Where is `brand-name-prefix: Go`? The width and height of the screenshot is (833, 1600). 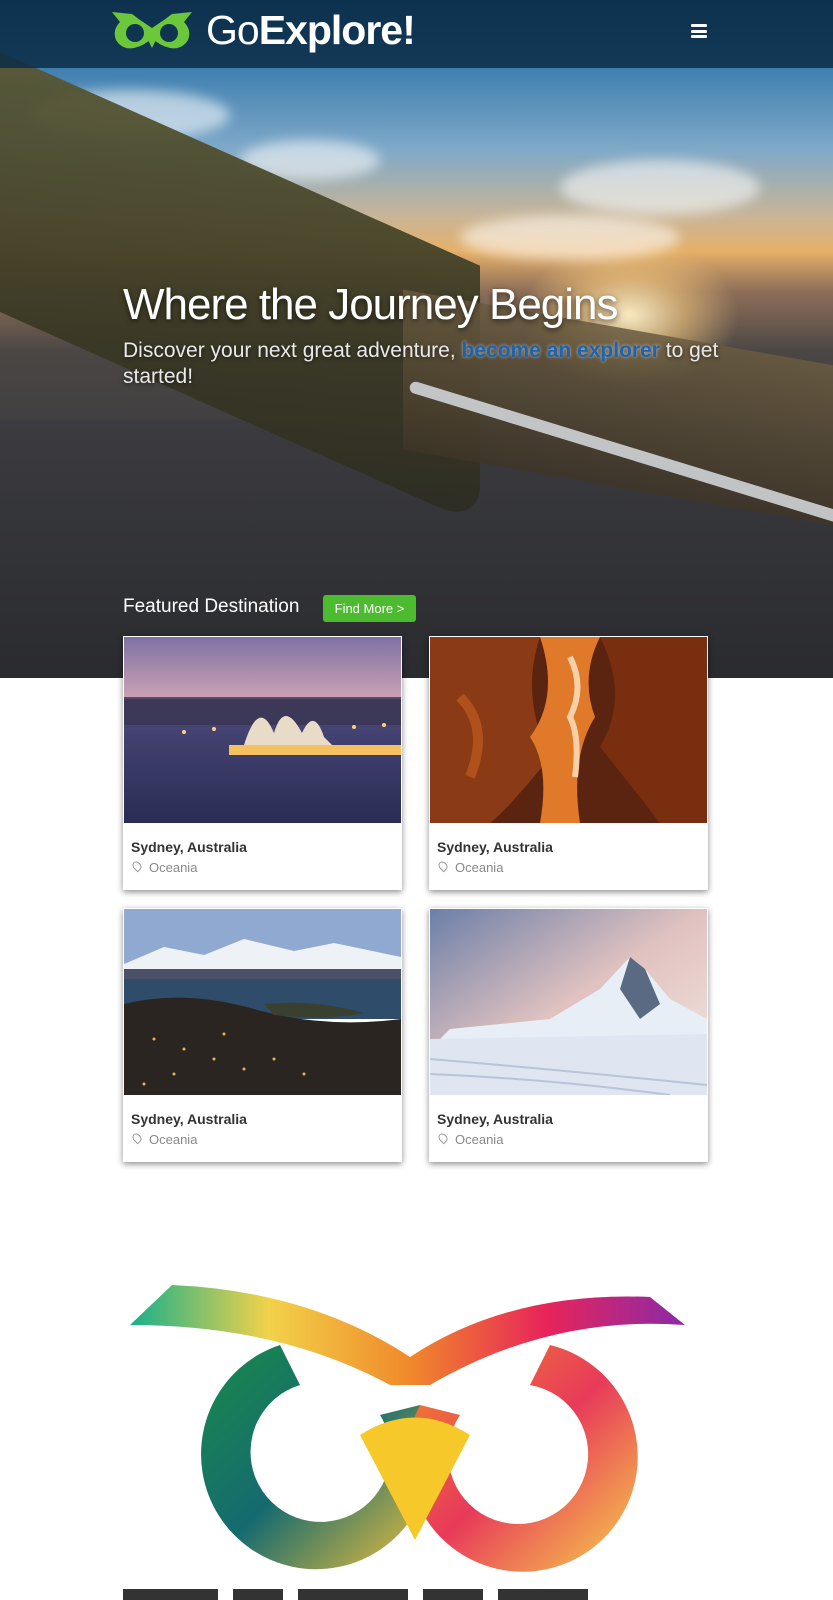 brand-name-prefix: Go is located at coordinates (233, 30).